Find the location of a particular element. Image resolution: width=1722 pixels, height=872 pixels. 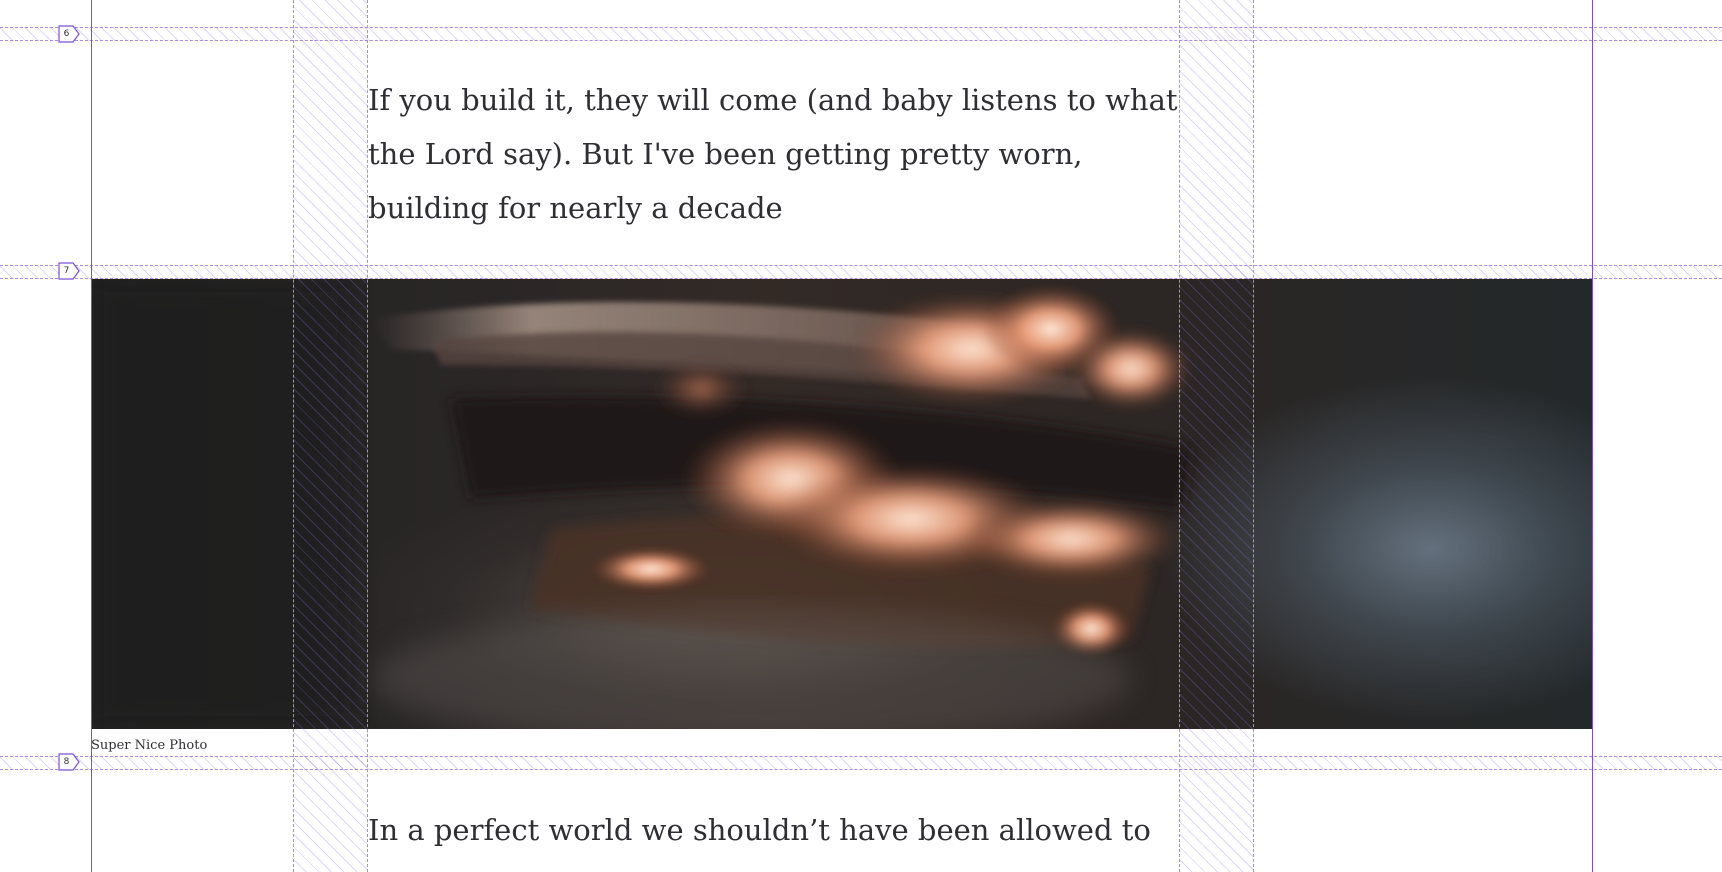

container-right-edge is located at coordinates (1592, 436).